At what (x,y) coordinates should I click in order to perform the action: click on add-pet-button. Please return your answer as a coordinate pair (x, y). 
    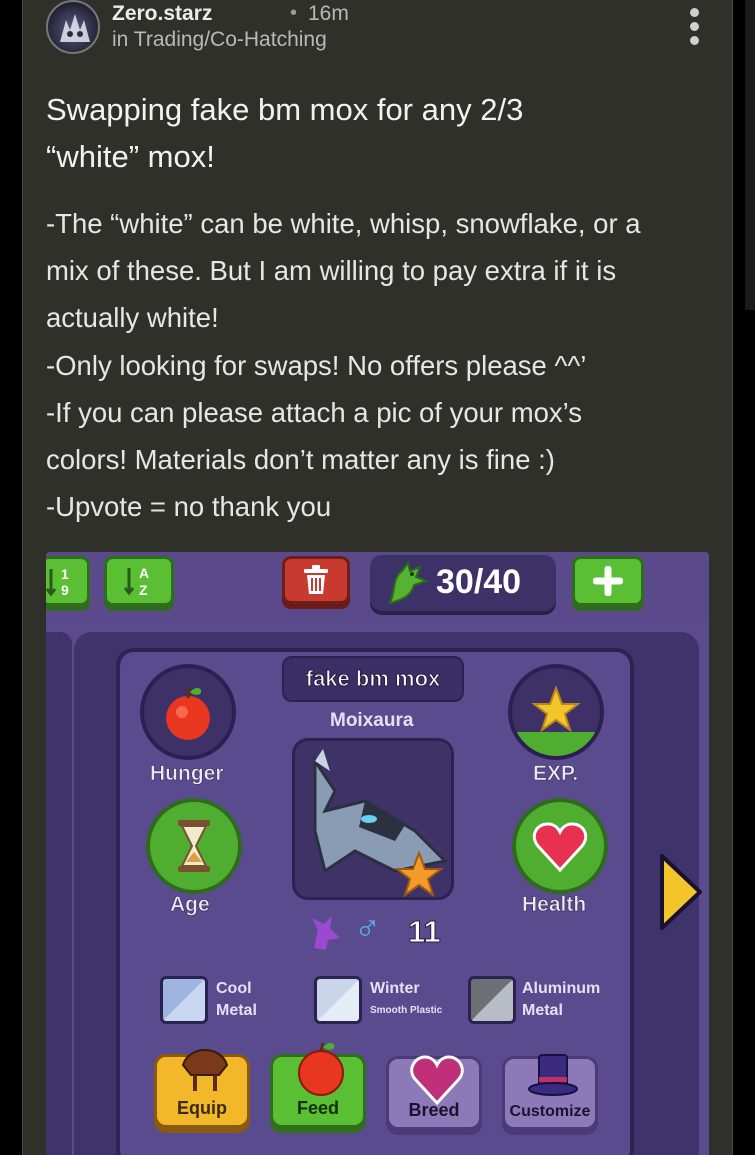
    Looking at the image, I should click on (608, 581).